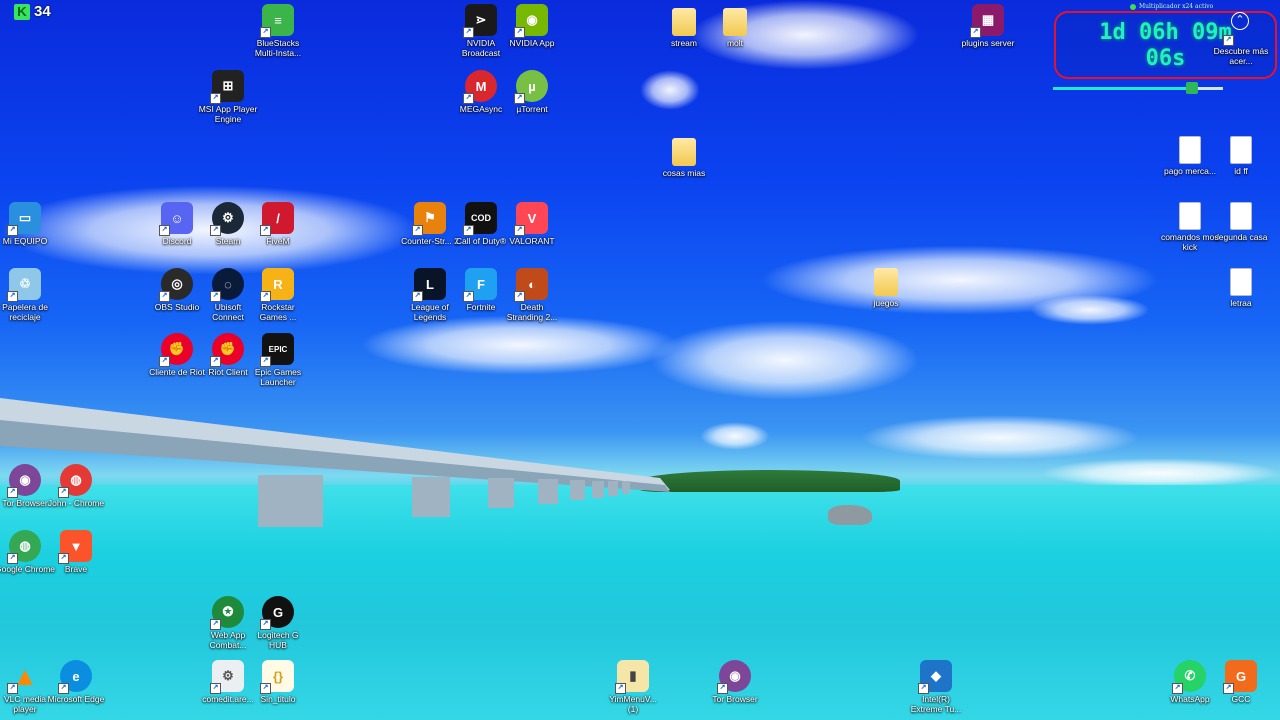 The width and height of the screenshot is (1280, 720). Describe the element at coordinates (42, 11) in the screenshot. I see `kick-count: 34` at that location.